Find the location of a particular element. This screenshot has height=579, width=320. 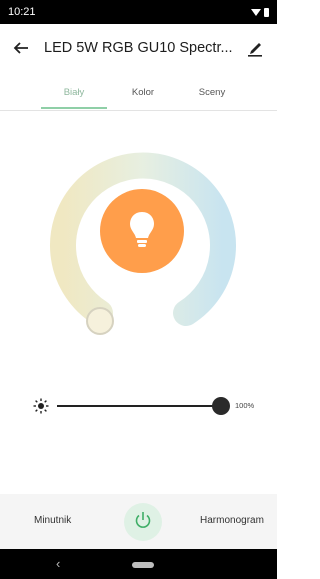

brightness-track is located at coordinates (139, 406).